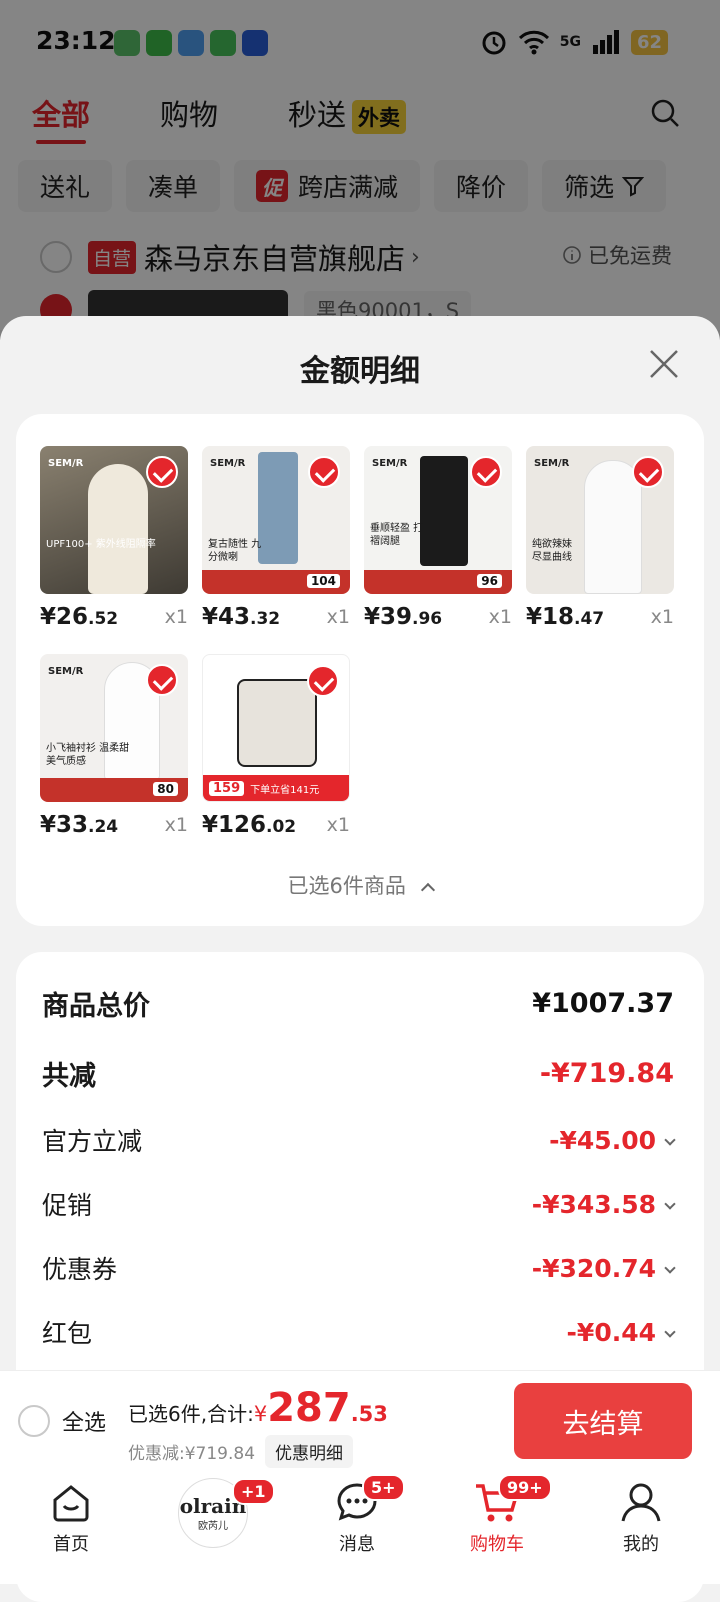 The width and height of the screenshot is (720, 1602). Describe the element at coordinates (103, 827) in the screenshot. I see `product-price-dec: .24` at that location.